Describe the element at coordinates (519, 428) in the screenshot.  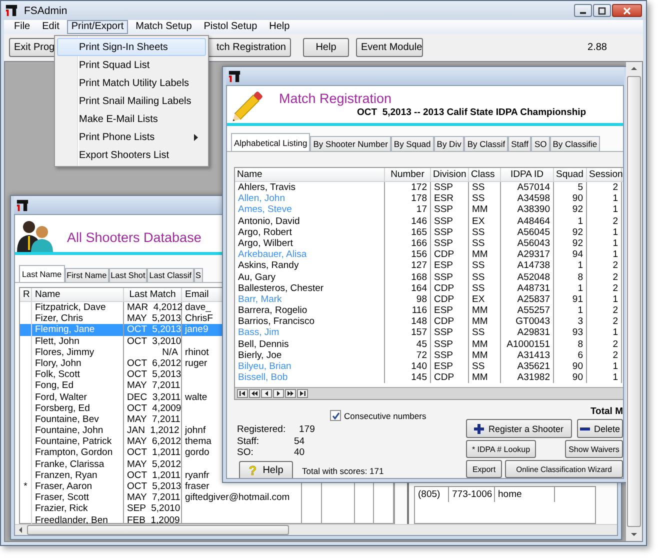
I see `add-button: Register a Shooter` at that location.